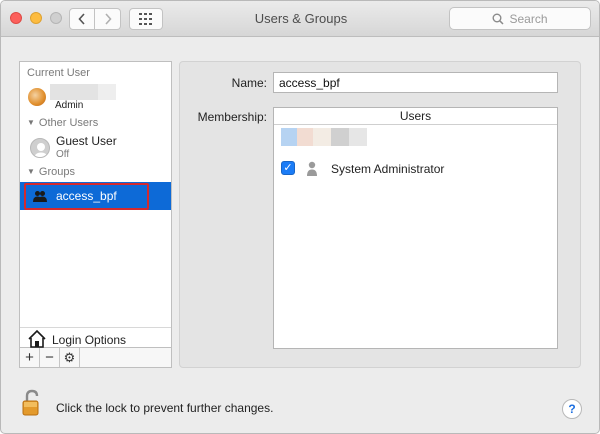 Image resolution: width=600 pixels, height=434 pixels. Describe the element at coordinates (107, 92) in the screenshot. I see `redacted-username-tail` at that location.